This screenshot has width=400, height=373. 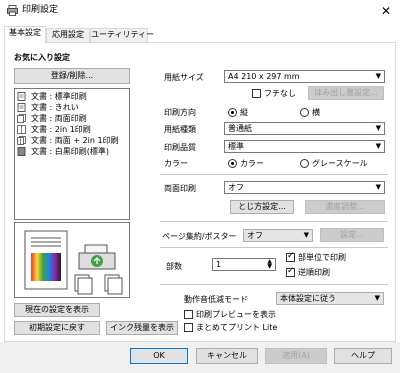 I want to click on list-item-label: 文書 : 両面 + 2in 1印刷, so click(x=75, y=140).